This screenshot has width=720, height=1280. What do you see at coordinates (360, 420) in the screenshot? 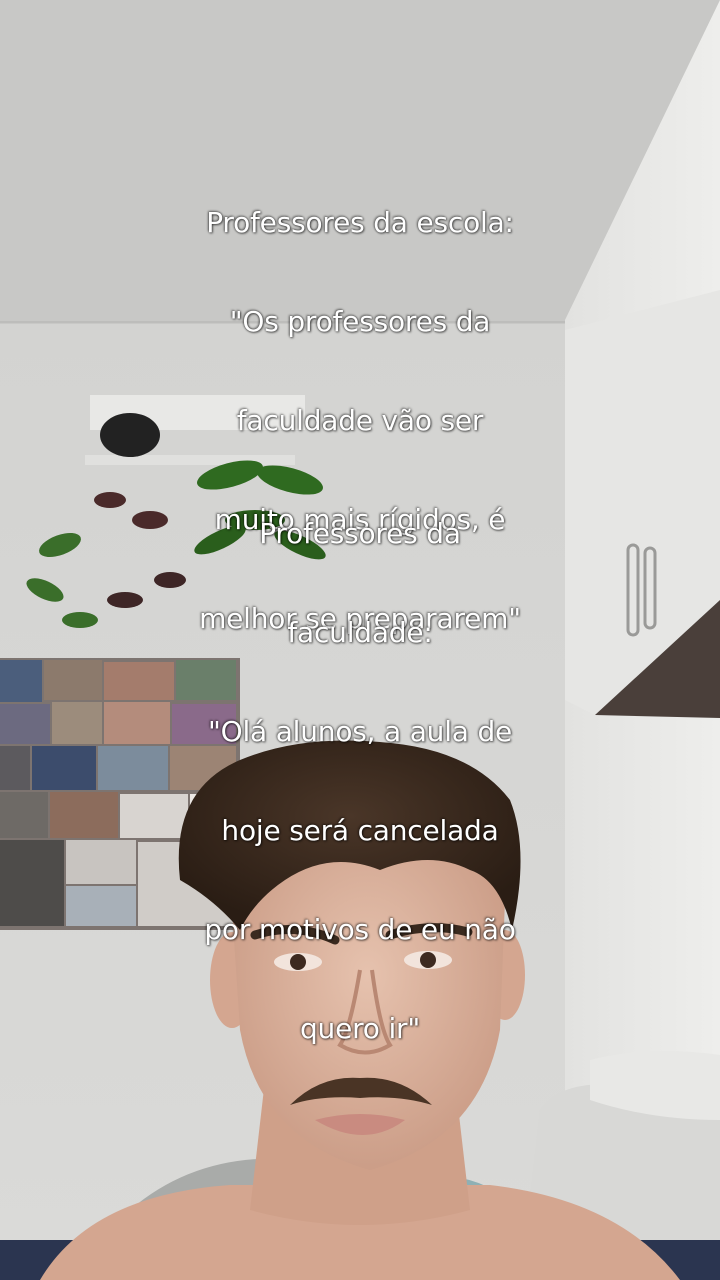
I see `caption-line: faculdade vão ser` at bounding box center [360, 420].